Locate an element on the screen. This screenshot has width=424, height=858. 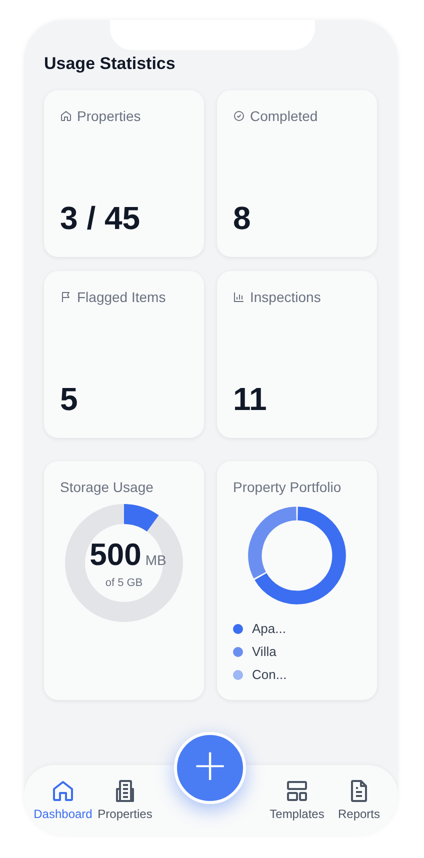
flag-icon is located at coordinates (66, 297).